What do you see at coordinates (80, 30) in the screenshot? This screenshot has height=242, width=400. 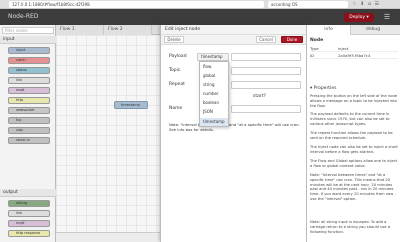 I see `tab-flow-1: Flow 1` at bounding box center [80, 30].